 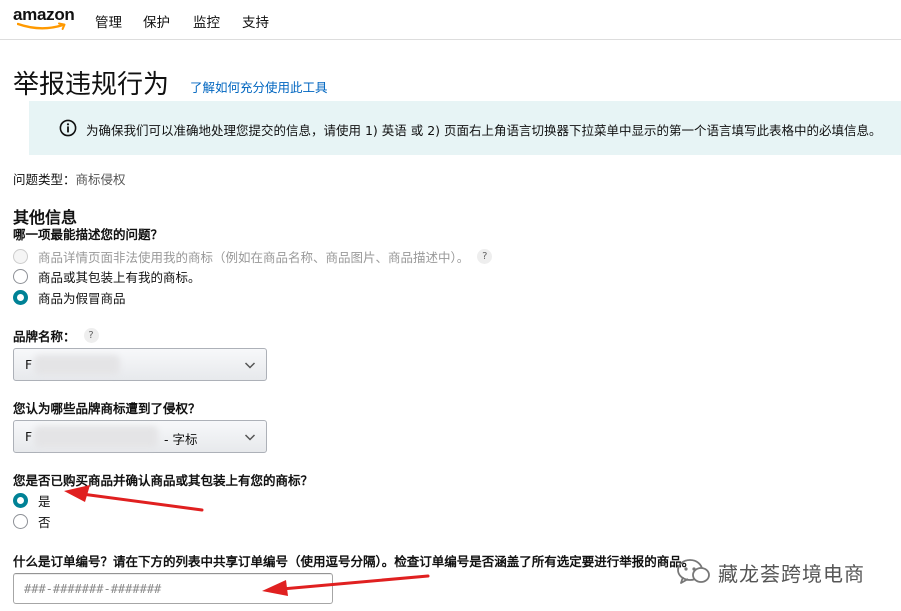 I want to click on radio-label: 商品详情页面非法使用我的商标（例如在商品名称、商品图片、商品描述中）。, so click(x=254, y=257).